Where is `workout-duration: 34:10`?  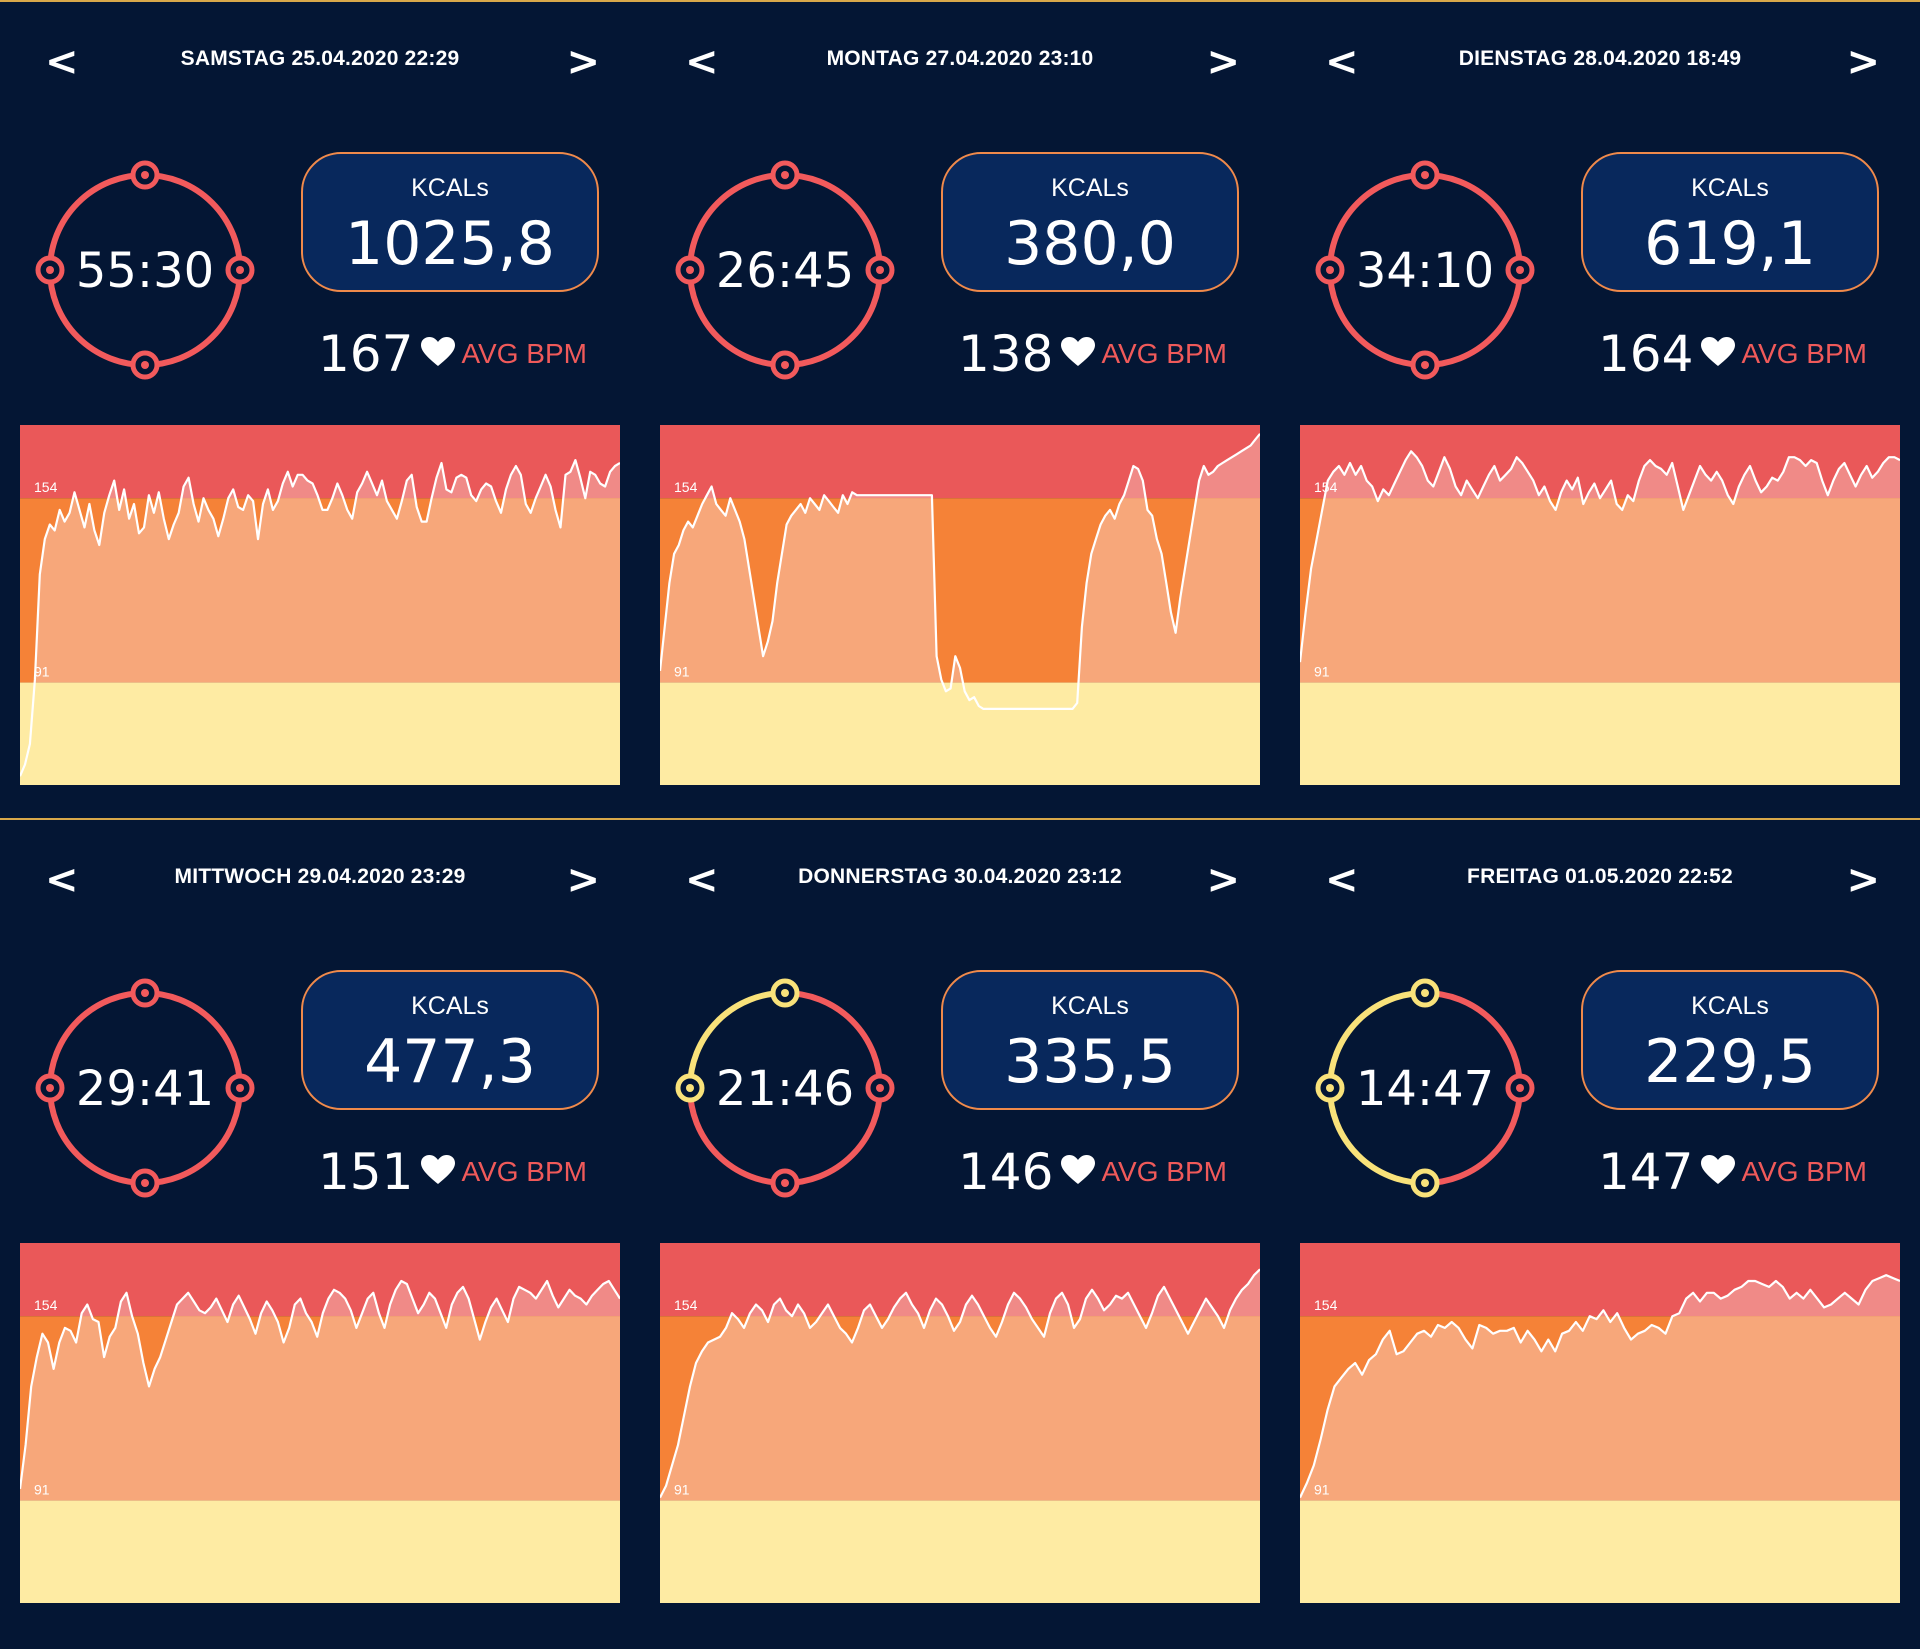 workout-duration: 34:10 is located at coordinates (1425, 271).